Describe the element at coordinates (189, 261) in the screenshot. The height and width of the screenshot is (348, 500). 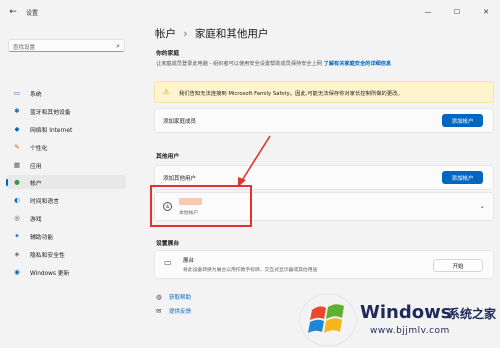
I see `kiosk-label: 展台` at that location.